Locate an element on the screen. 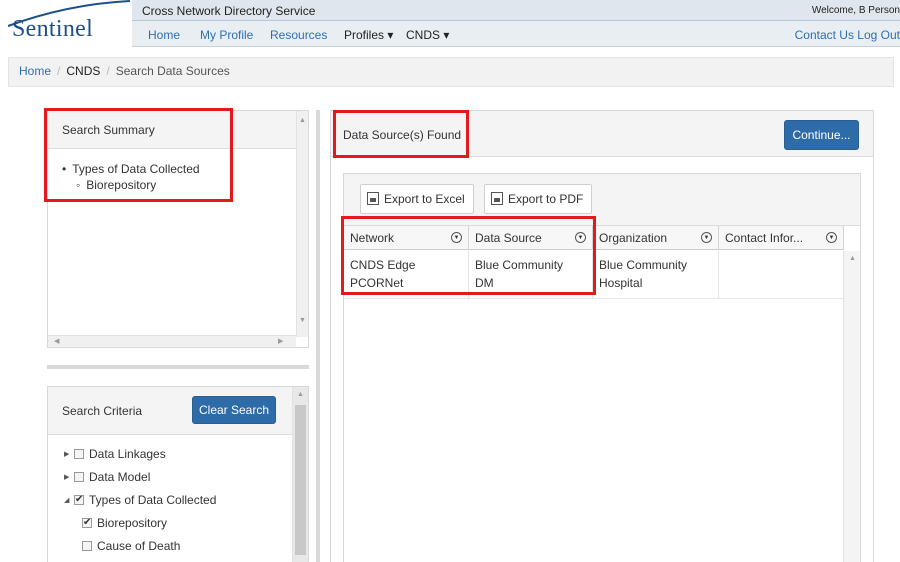  cell-network: CNDS Edge PCORNet is located at coordinates (406, 275).